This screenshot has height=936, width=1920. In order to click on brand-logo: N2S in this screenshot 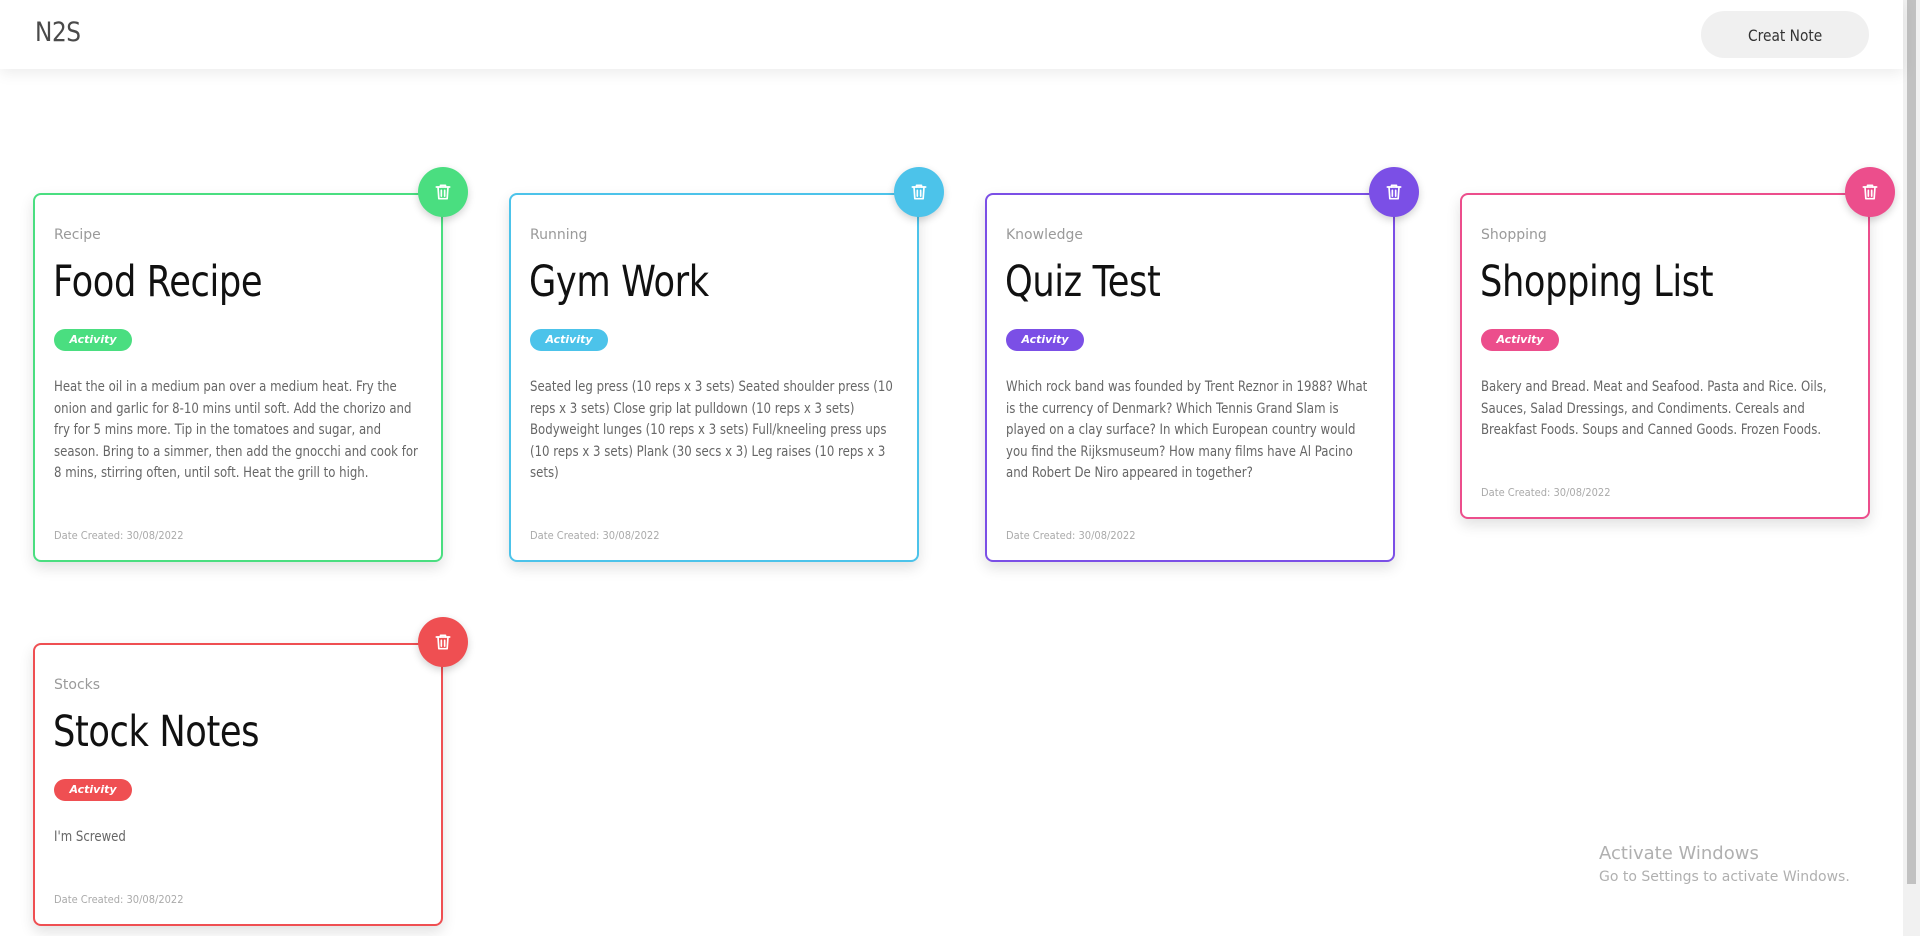, I will do `click(58, 32)`.